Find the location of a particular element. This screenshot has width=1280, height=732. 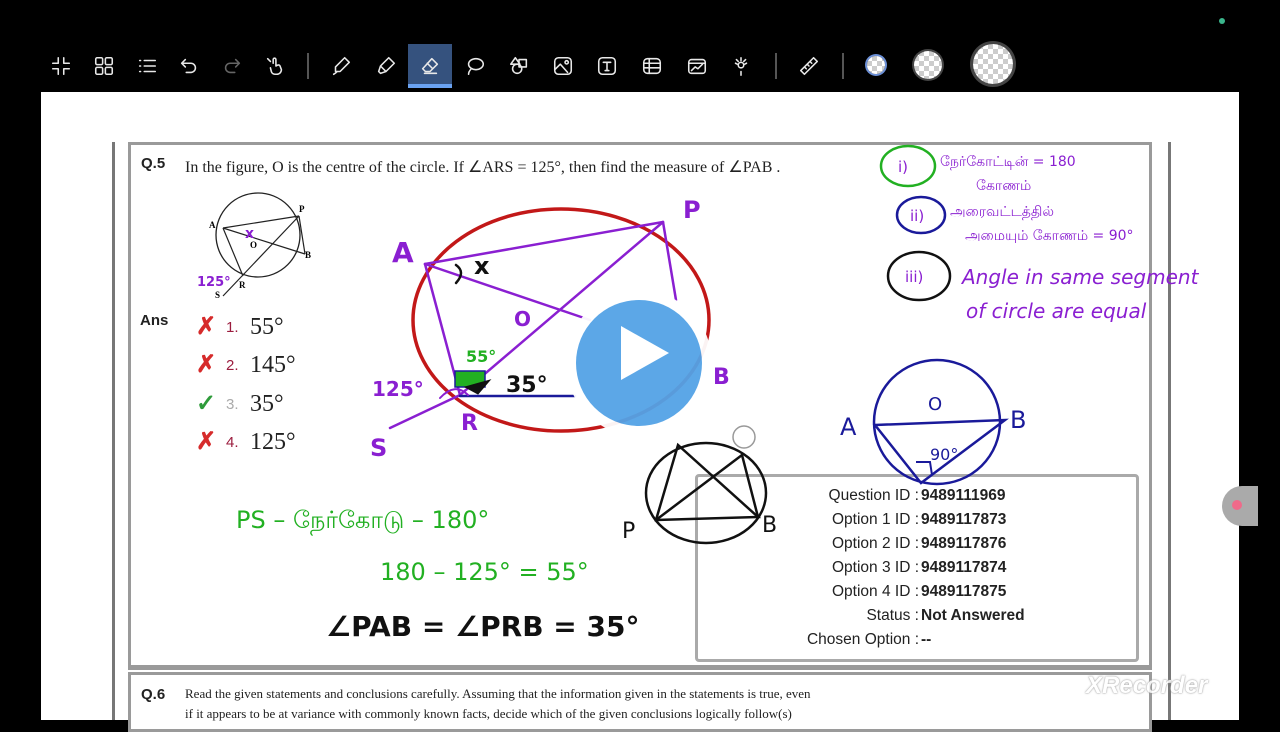

info-row-option4-id: Option 4 ID :9489117875 is located at coordinates (919, 591).